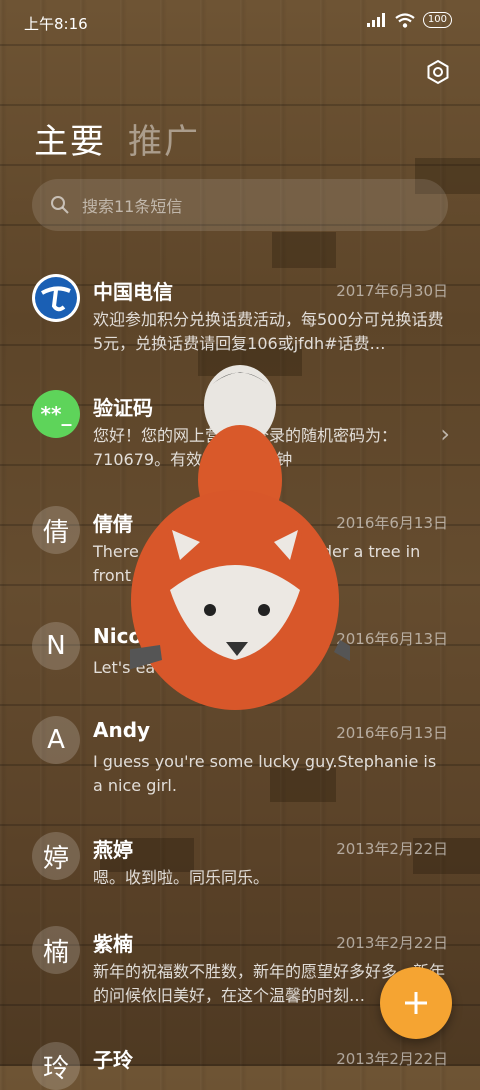  Describe the element at coordinates (113, 850) in the screenshot. I see `contact-name: 燕婷` at that location.